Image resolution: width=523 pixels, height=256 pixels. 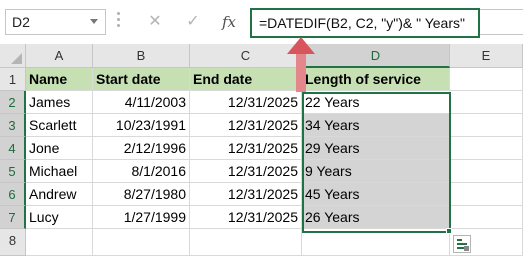 I want to click on cell-b7: 1/27/1999, so click(x=141, y=217).